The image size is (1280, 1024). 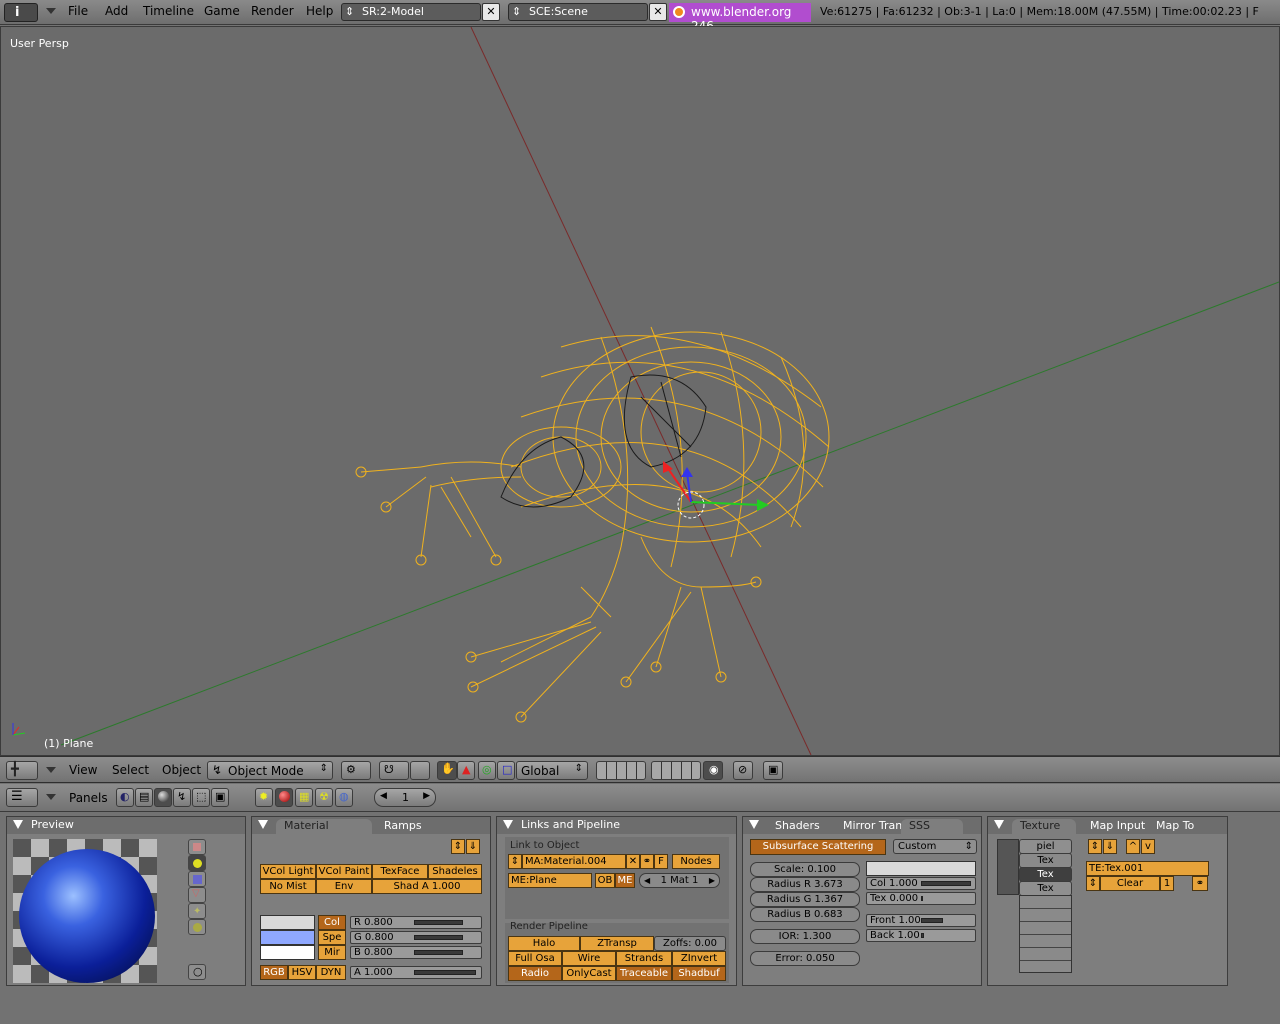 I want to click on menu-view: View, so click(x=83, y=770).